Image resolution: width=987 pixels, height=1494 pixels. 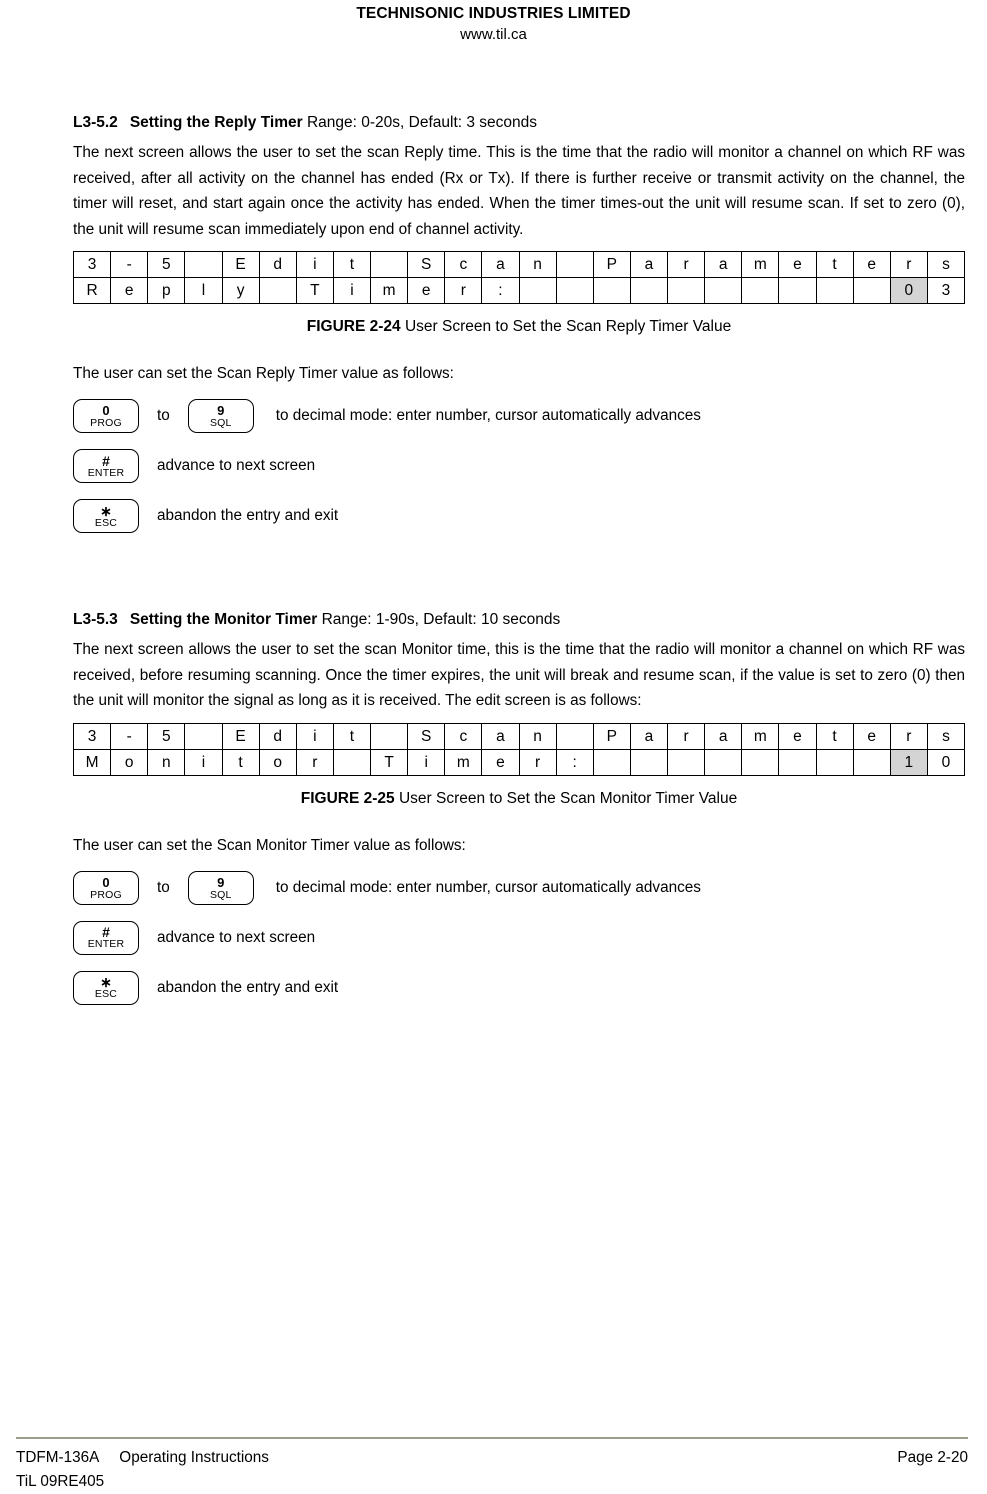 I want to click on lcd-cell: c, so click(x=463, y=264).